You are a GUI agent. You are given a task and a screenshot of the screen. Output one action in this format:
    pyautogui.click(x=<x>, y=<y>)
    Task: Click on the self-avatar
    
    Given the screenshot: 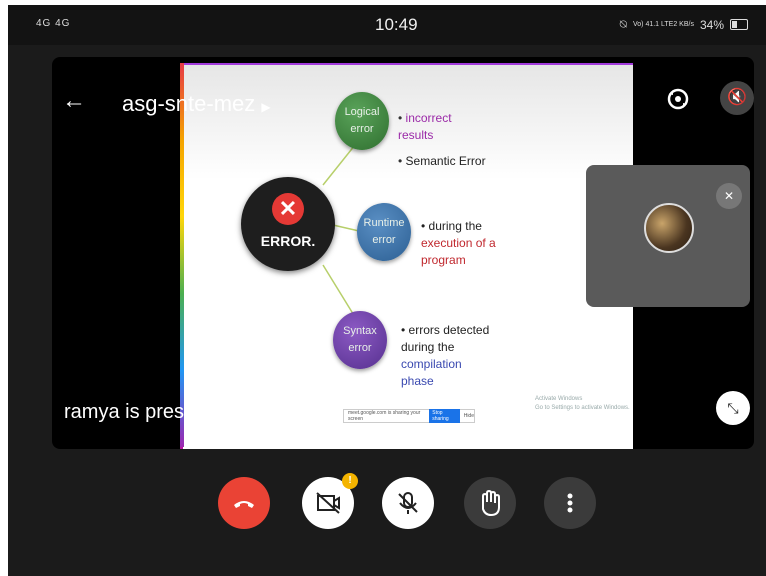 What is the action you would take?
    pyautogui.click(x=669, y=228)
    